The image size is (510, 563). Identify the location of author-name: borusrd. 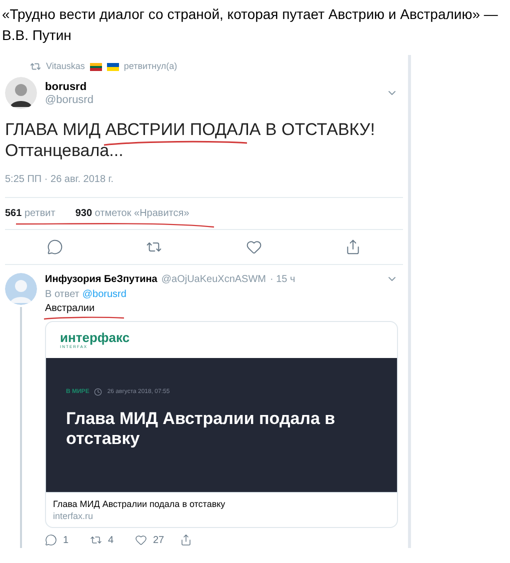
(211, 87).